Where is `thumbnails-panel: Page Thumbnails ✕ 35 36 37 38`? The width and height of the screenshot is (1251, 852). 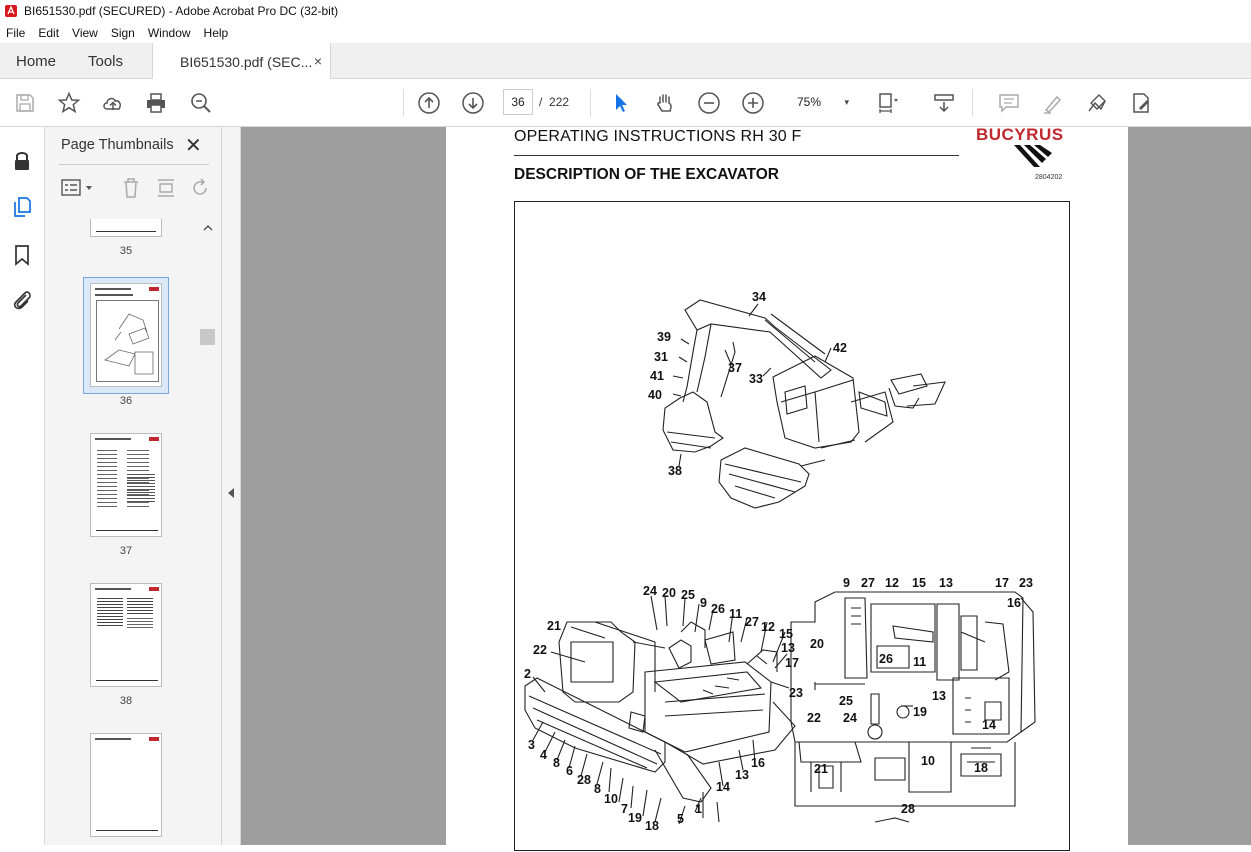
thumbnails-panel: Page Thumbnails ✕ 35 36 37 38 is located at coordinates (133, 486).